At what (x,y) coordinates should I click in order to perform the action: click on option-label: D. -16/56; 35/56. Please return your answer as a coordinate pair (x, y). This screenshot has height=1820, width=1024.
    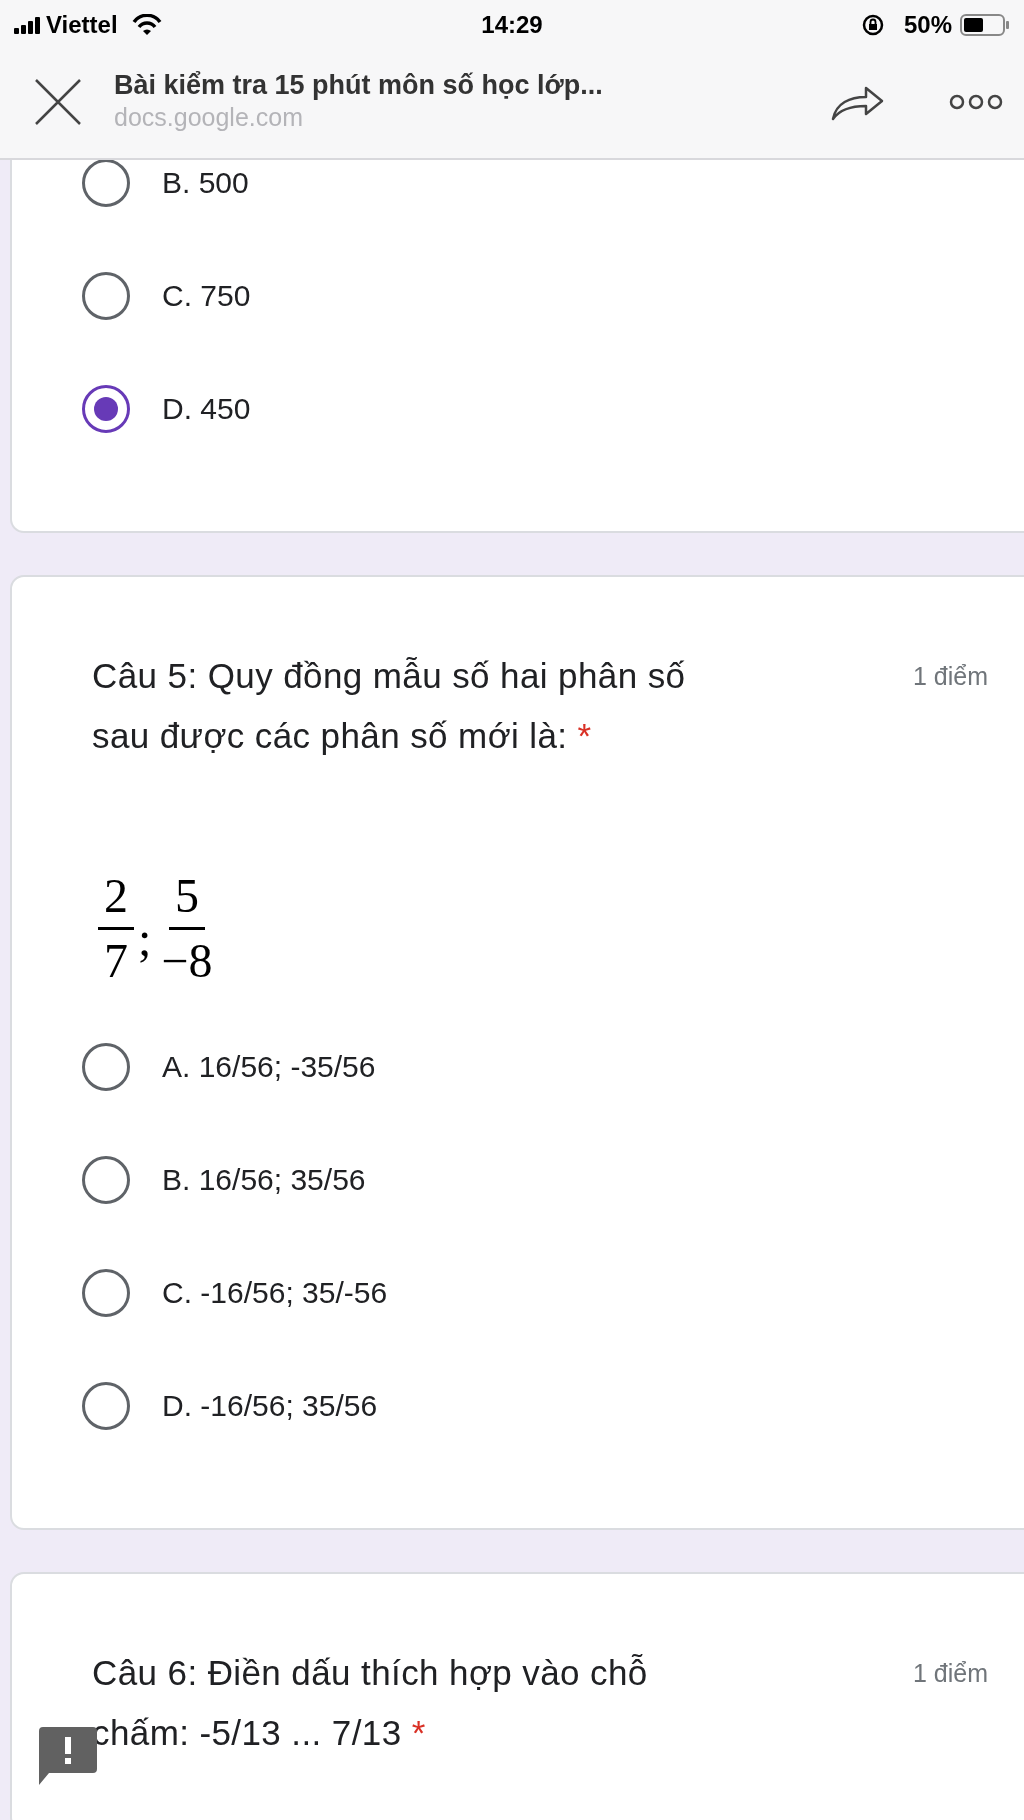
    Looking at the image, I should click on (270, 1405).